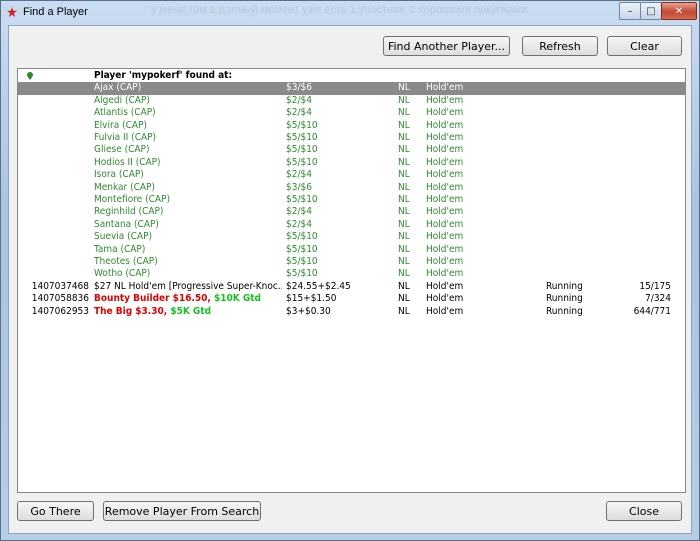  Describe the element at coordinates (351, 138) in the screenshot. I see `table-row: Fulvia II (CAP) $5/$10 NL Hold'em` at that location.